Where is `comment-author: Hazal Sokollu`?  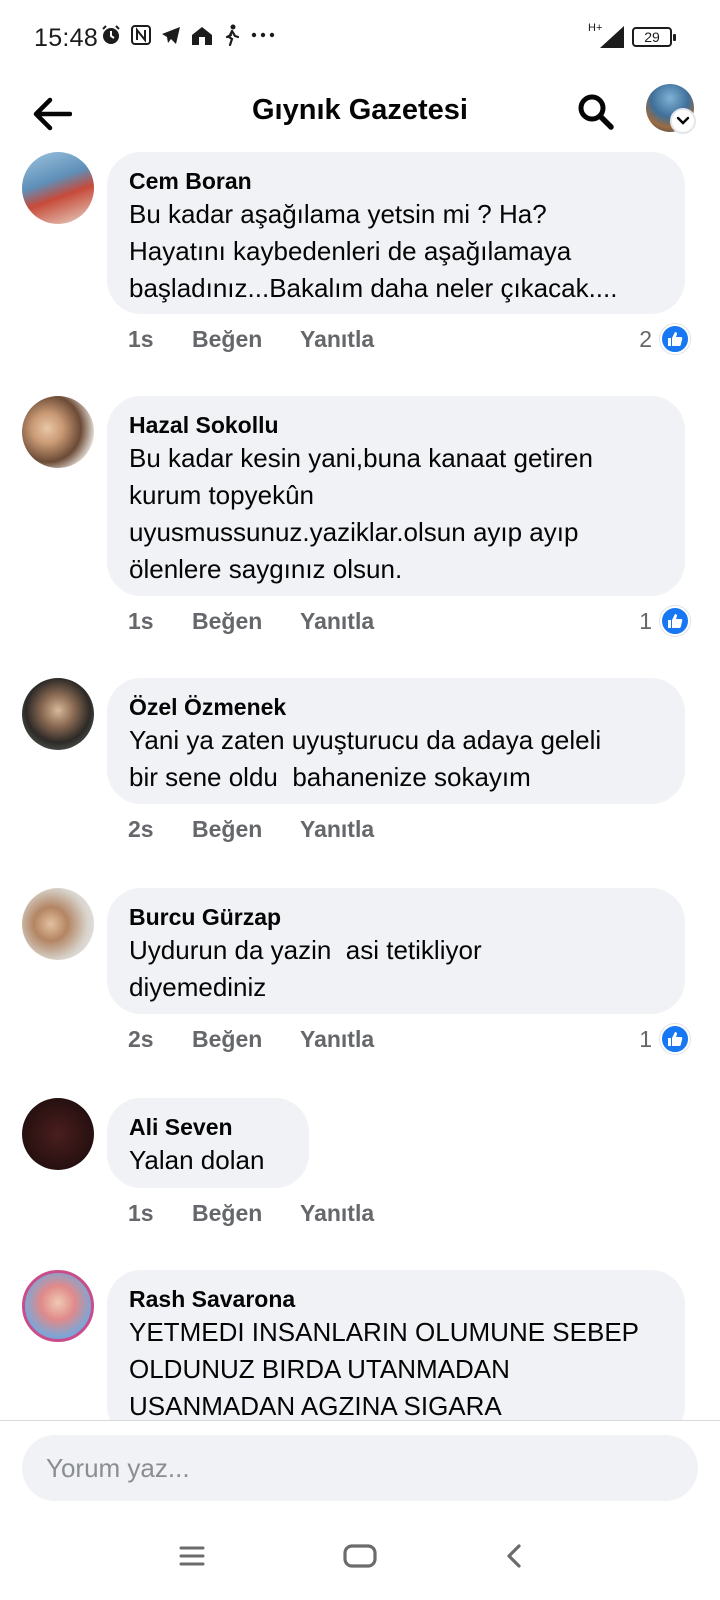
comment-author: Hazal Sokollu is located at coordinates (396, 425).